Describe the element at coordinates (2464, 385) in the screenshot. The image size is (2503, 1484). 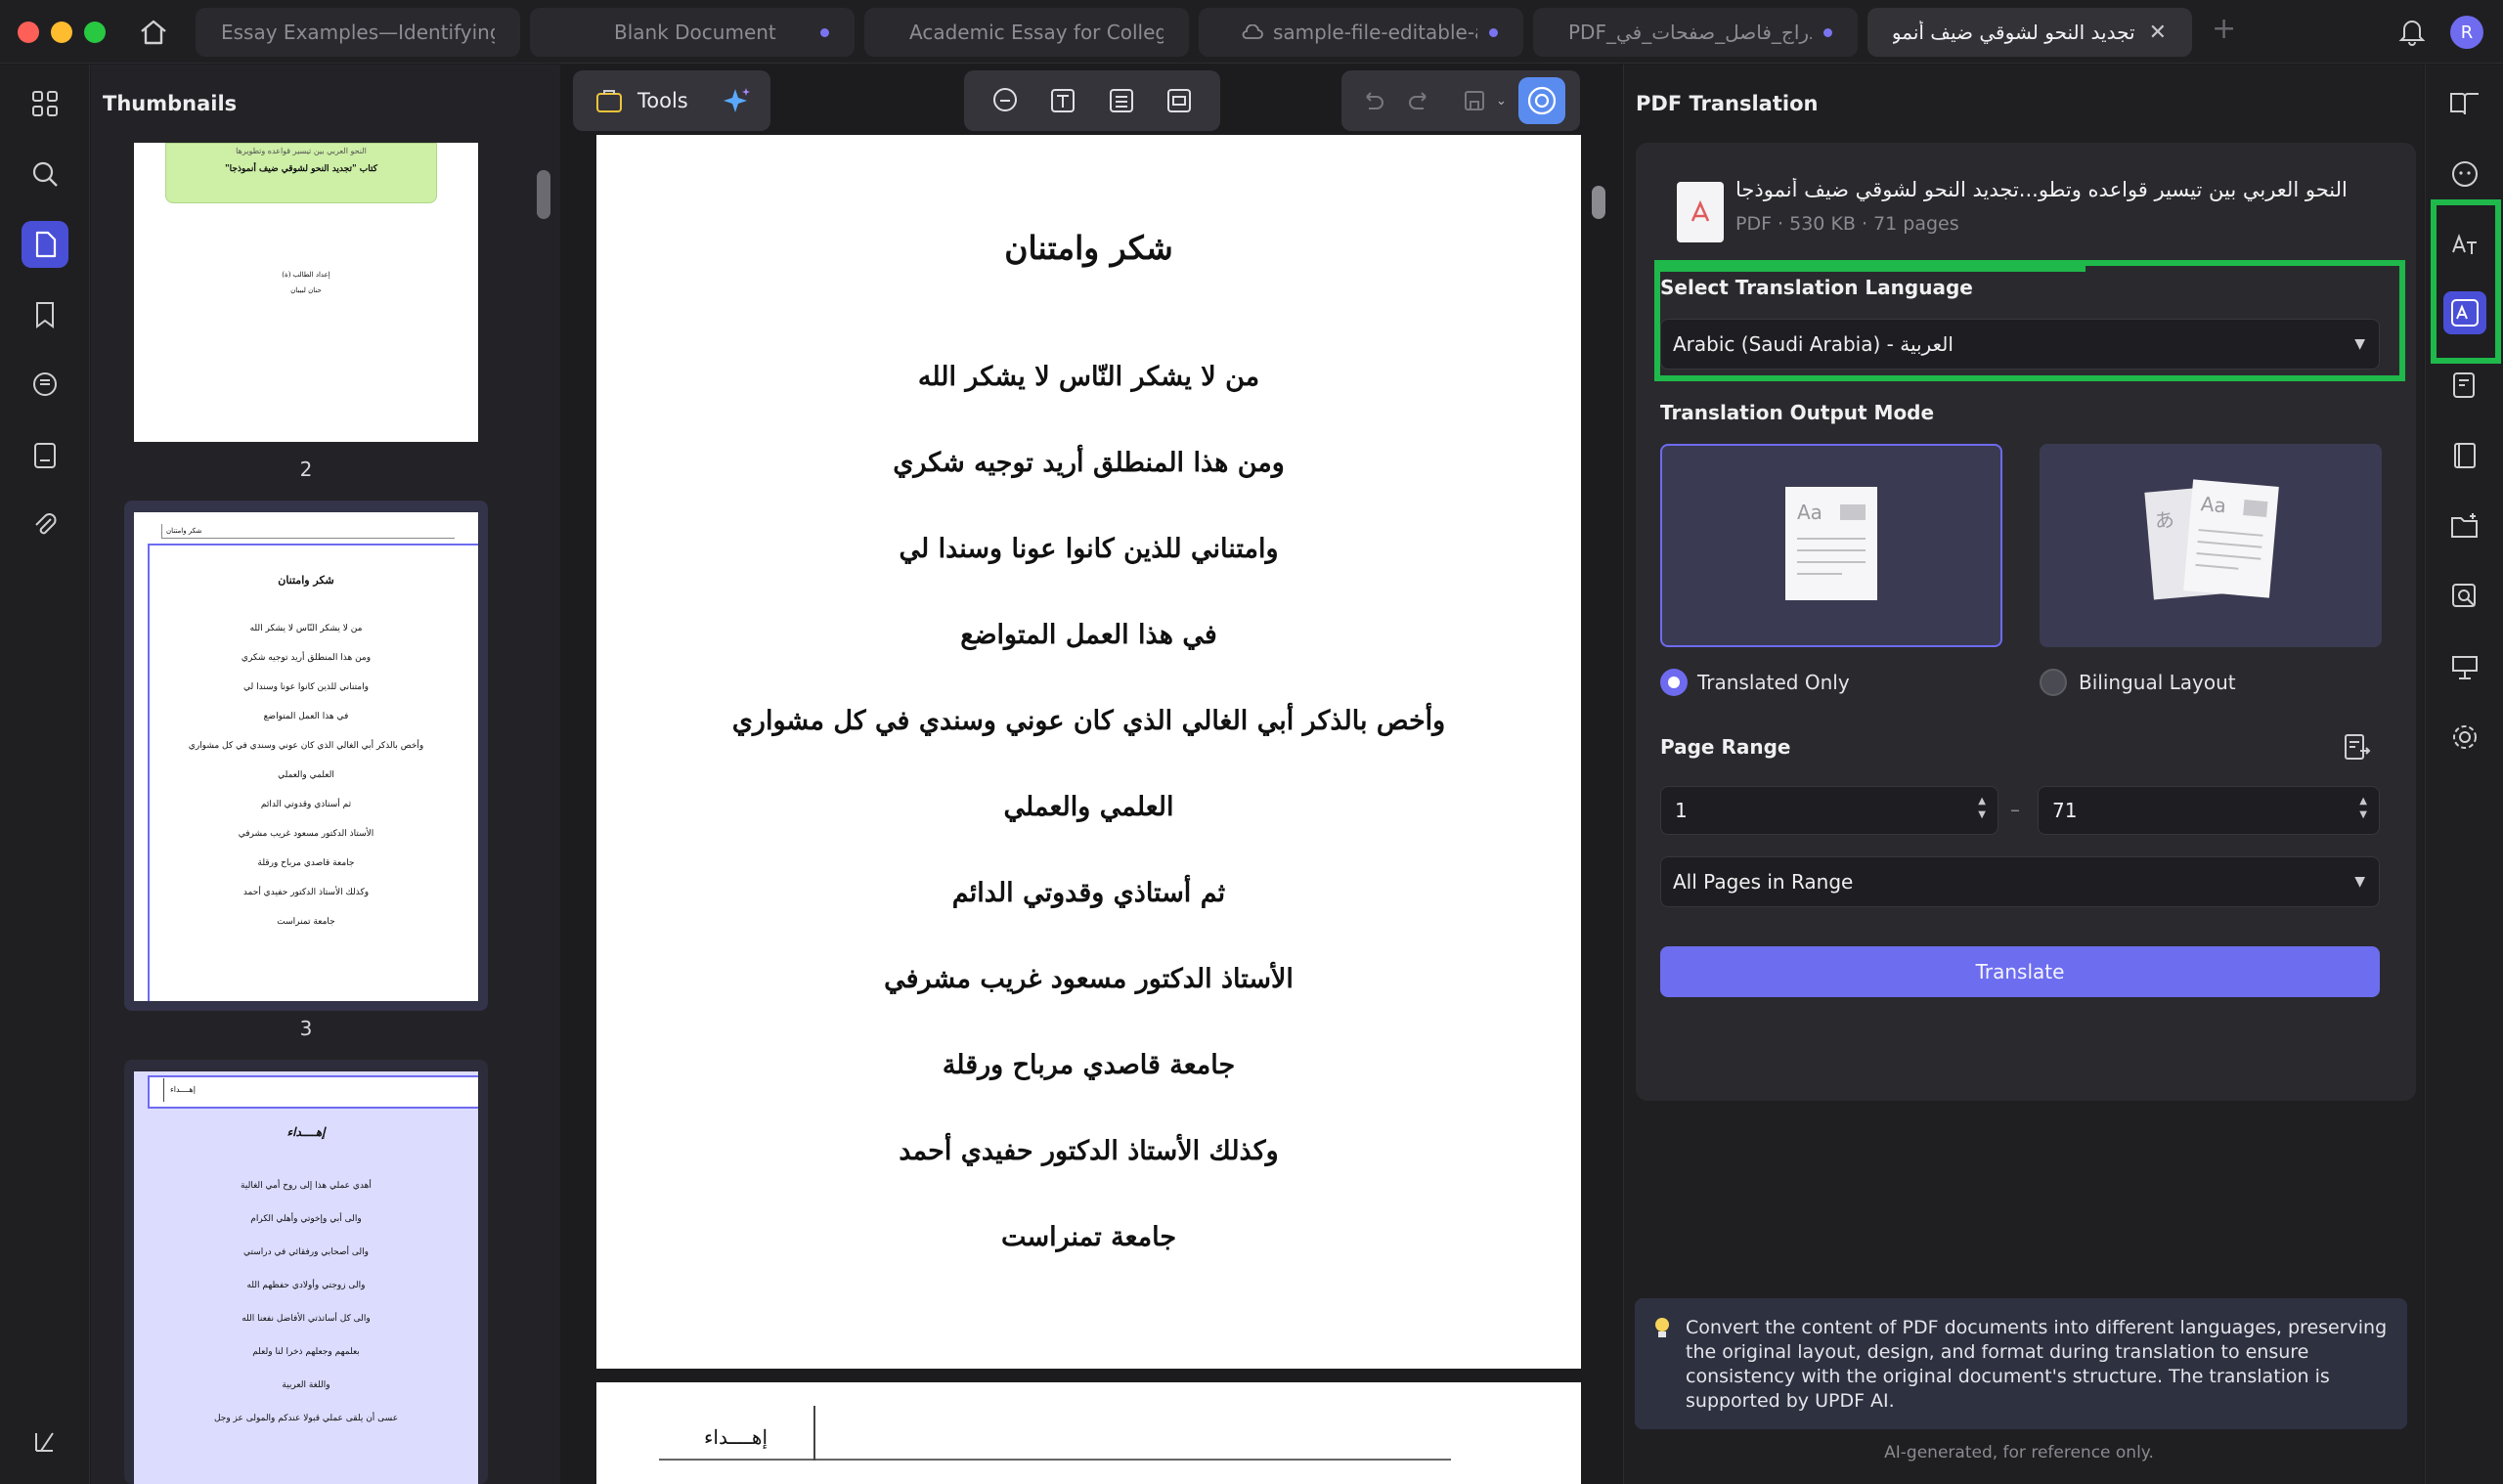
I see `ai-summarize-icon` at that location.